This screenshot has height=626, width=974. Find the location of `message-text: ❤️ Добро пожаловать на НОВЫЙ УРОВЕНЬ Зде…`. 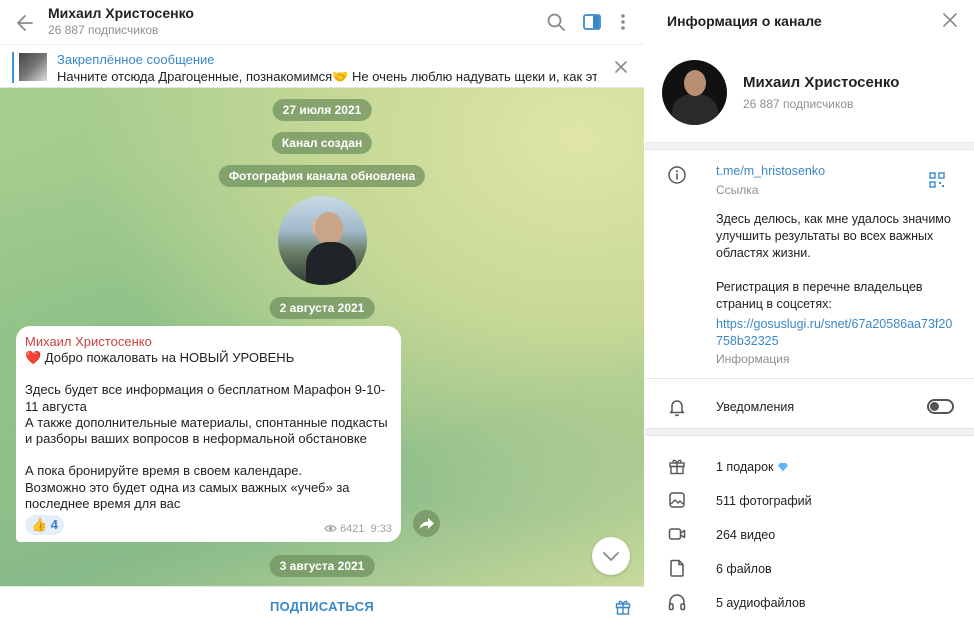

message-text: ❤️ Добро пожаловать на НОВЫЙ УРОВЕНЬ Зде… is located at coordinates (210, 431).